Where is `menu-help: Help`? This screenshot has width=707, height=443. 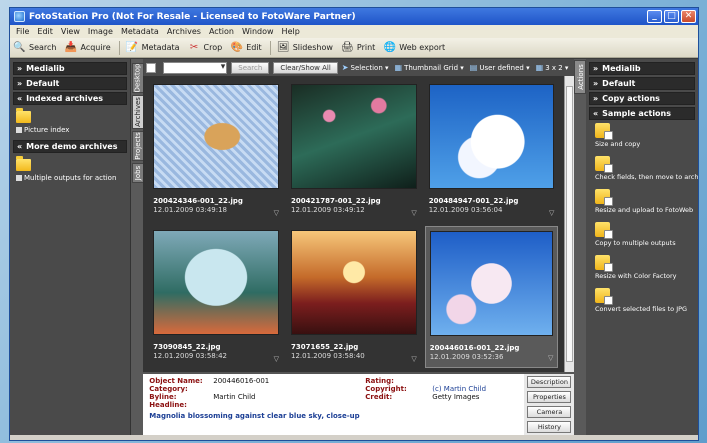 menu-help: Help is located at coordinates (291, 31).